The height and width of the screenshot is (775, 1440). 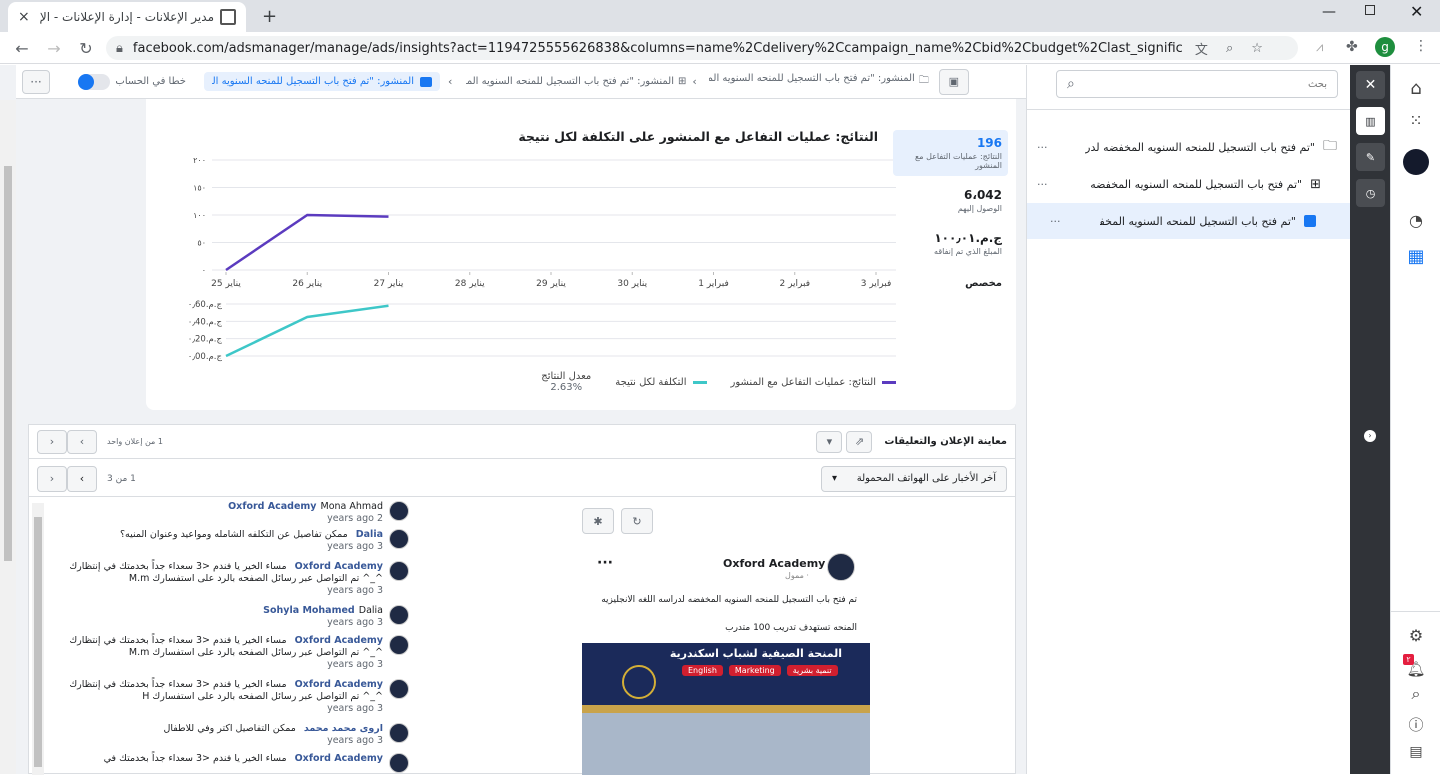 What do you see at coordinates (82, 478) in the screenshot?
I see `pager-next-button: ›` at bounding box center [82, 478].